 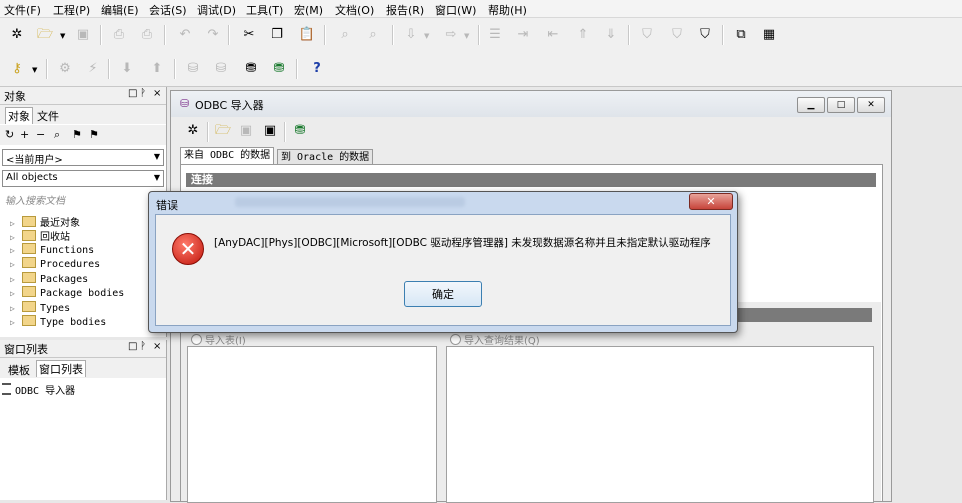 I want to click on save-as-icon: ▣, so click(x=270, y=131).